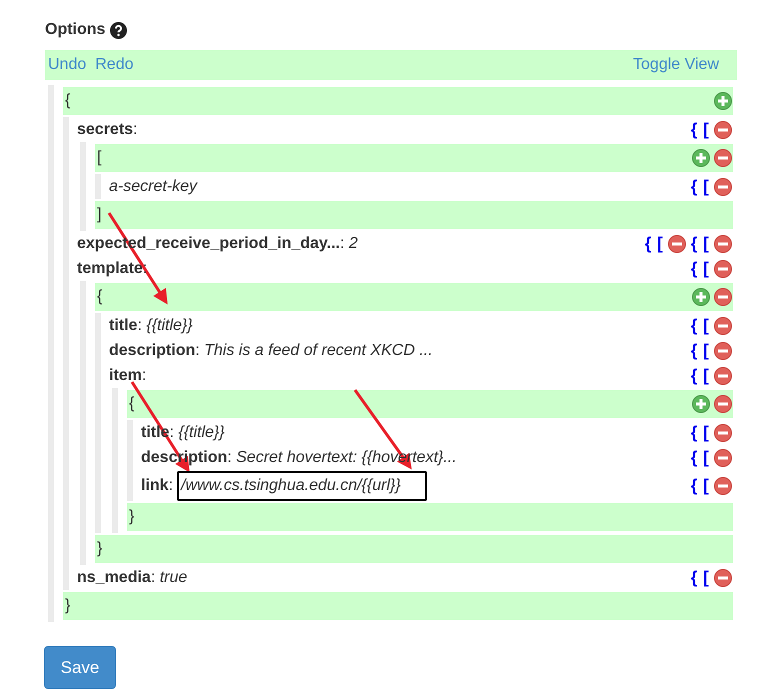 The height and width of the screenshot is (697, 772). Describe the element at coordinates (151, 326) in the screenshot. I see `property-label: title: {{title}}` at that location.